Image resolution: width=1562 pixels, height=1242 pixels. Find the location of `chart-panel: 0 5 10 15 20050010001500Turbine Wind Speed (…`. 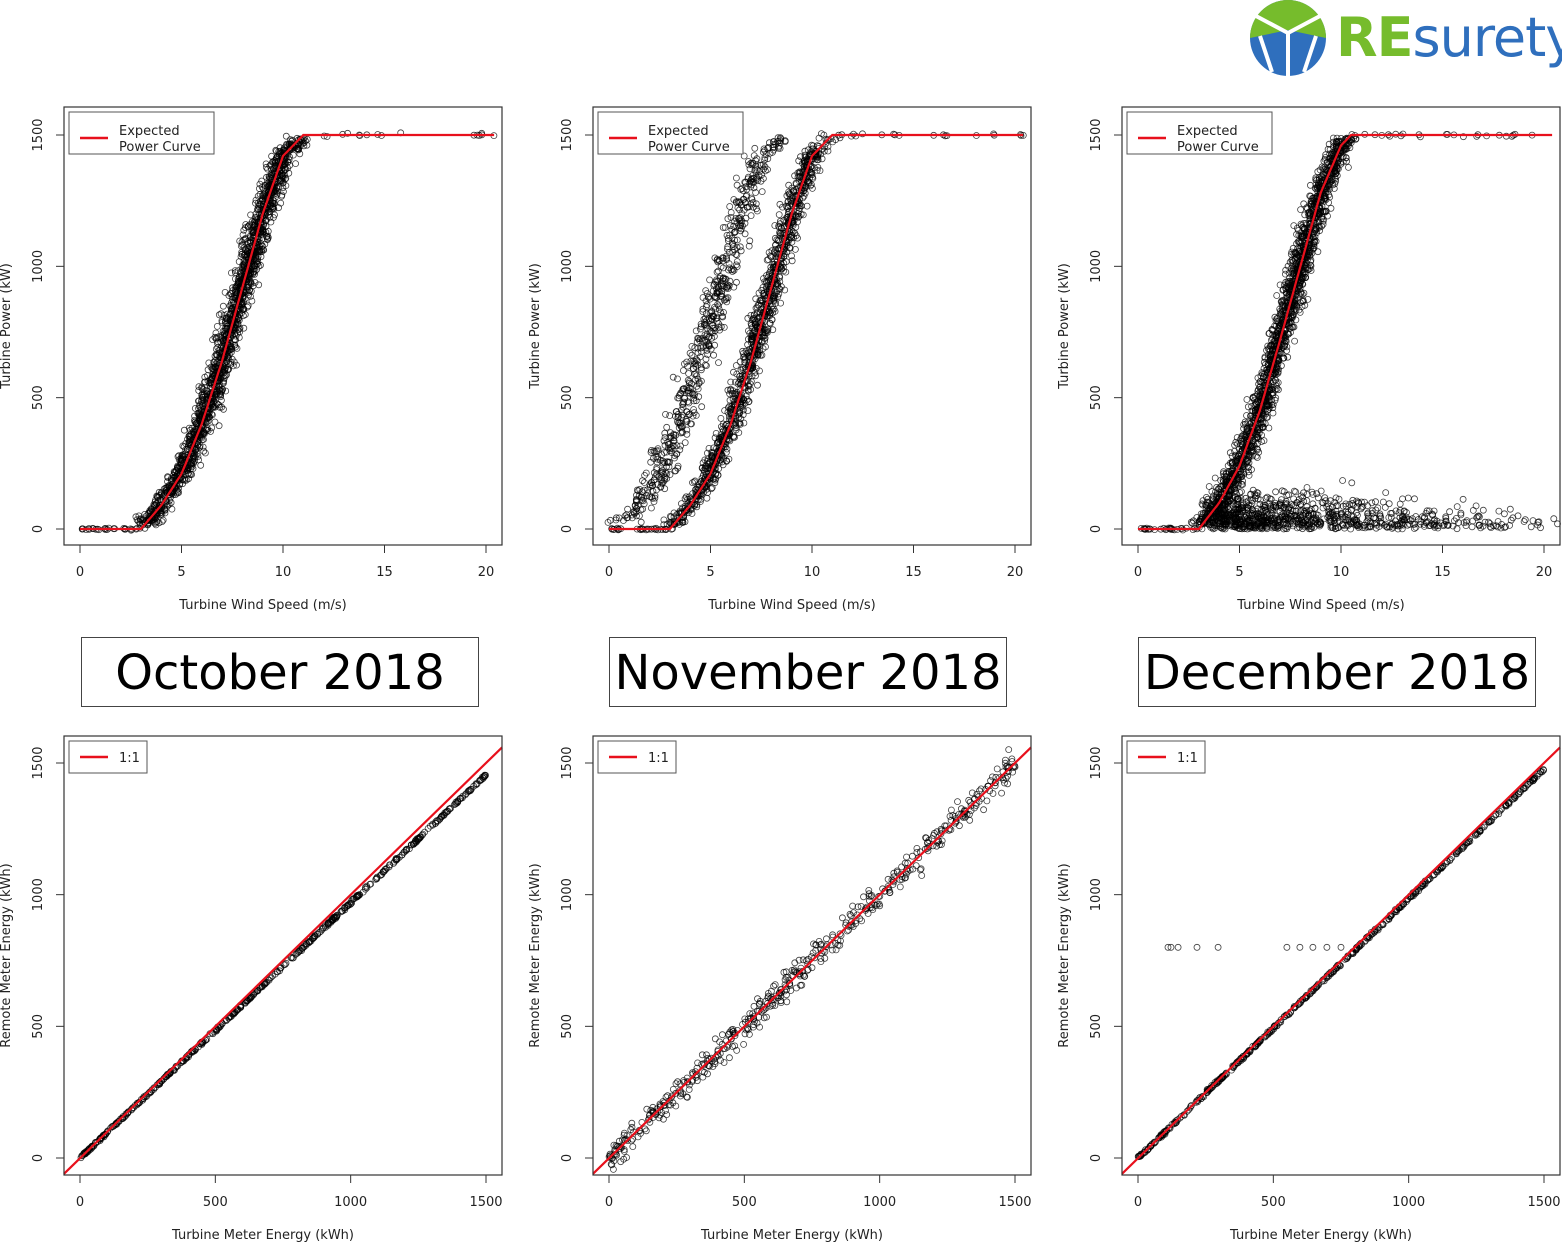

chart-panel: 0 5 10 15 20050010001500Turbine Wind Speed (… is located at coordinates (1309, 359).